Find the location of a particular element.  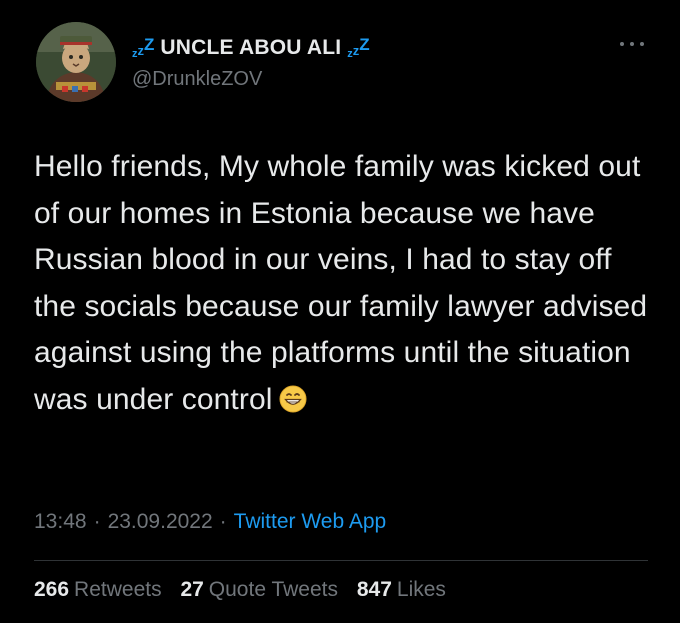

quote-tweets-stat: 27 Quote Tweets is located at coordinates (259, 589).